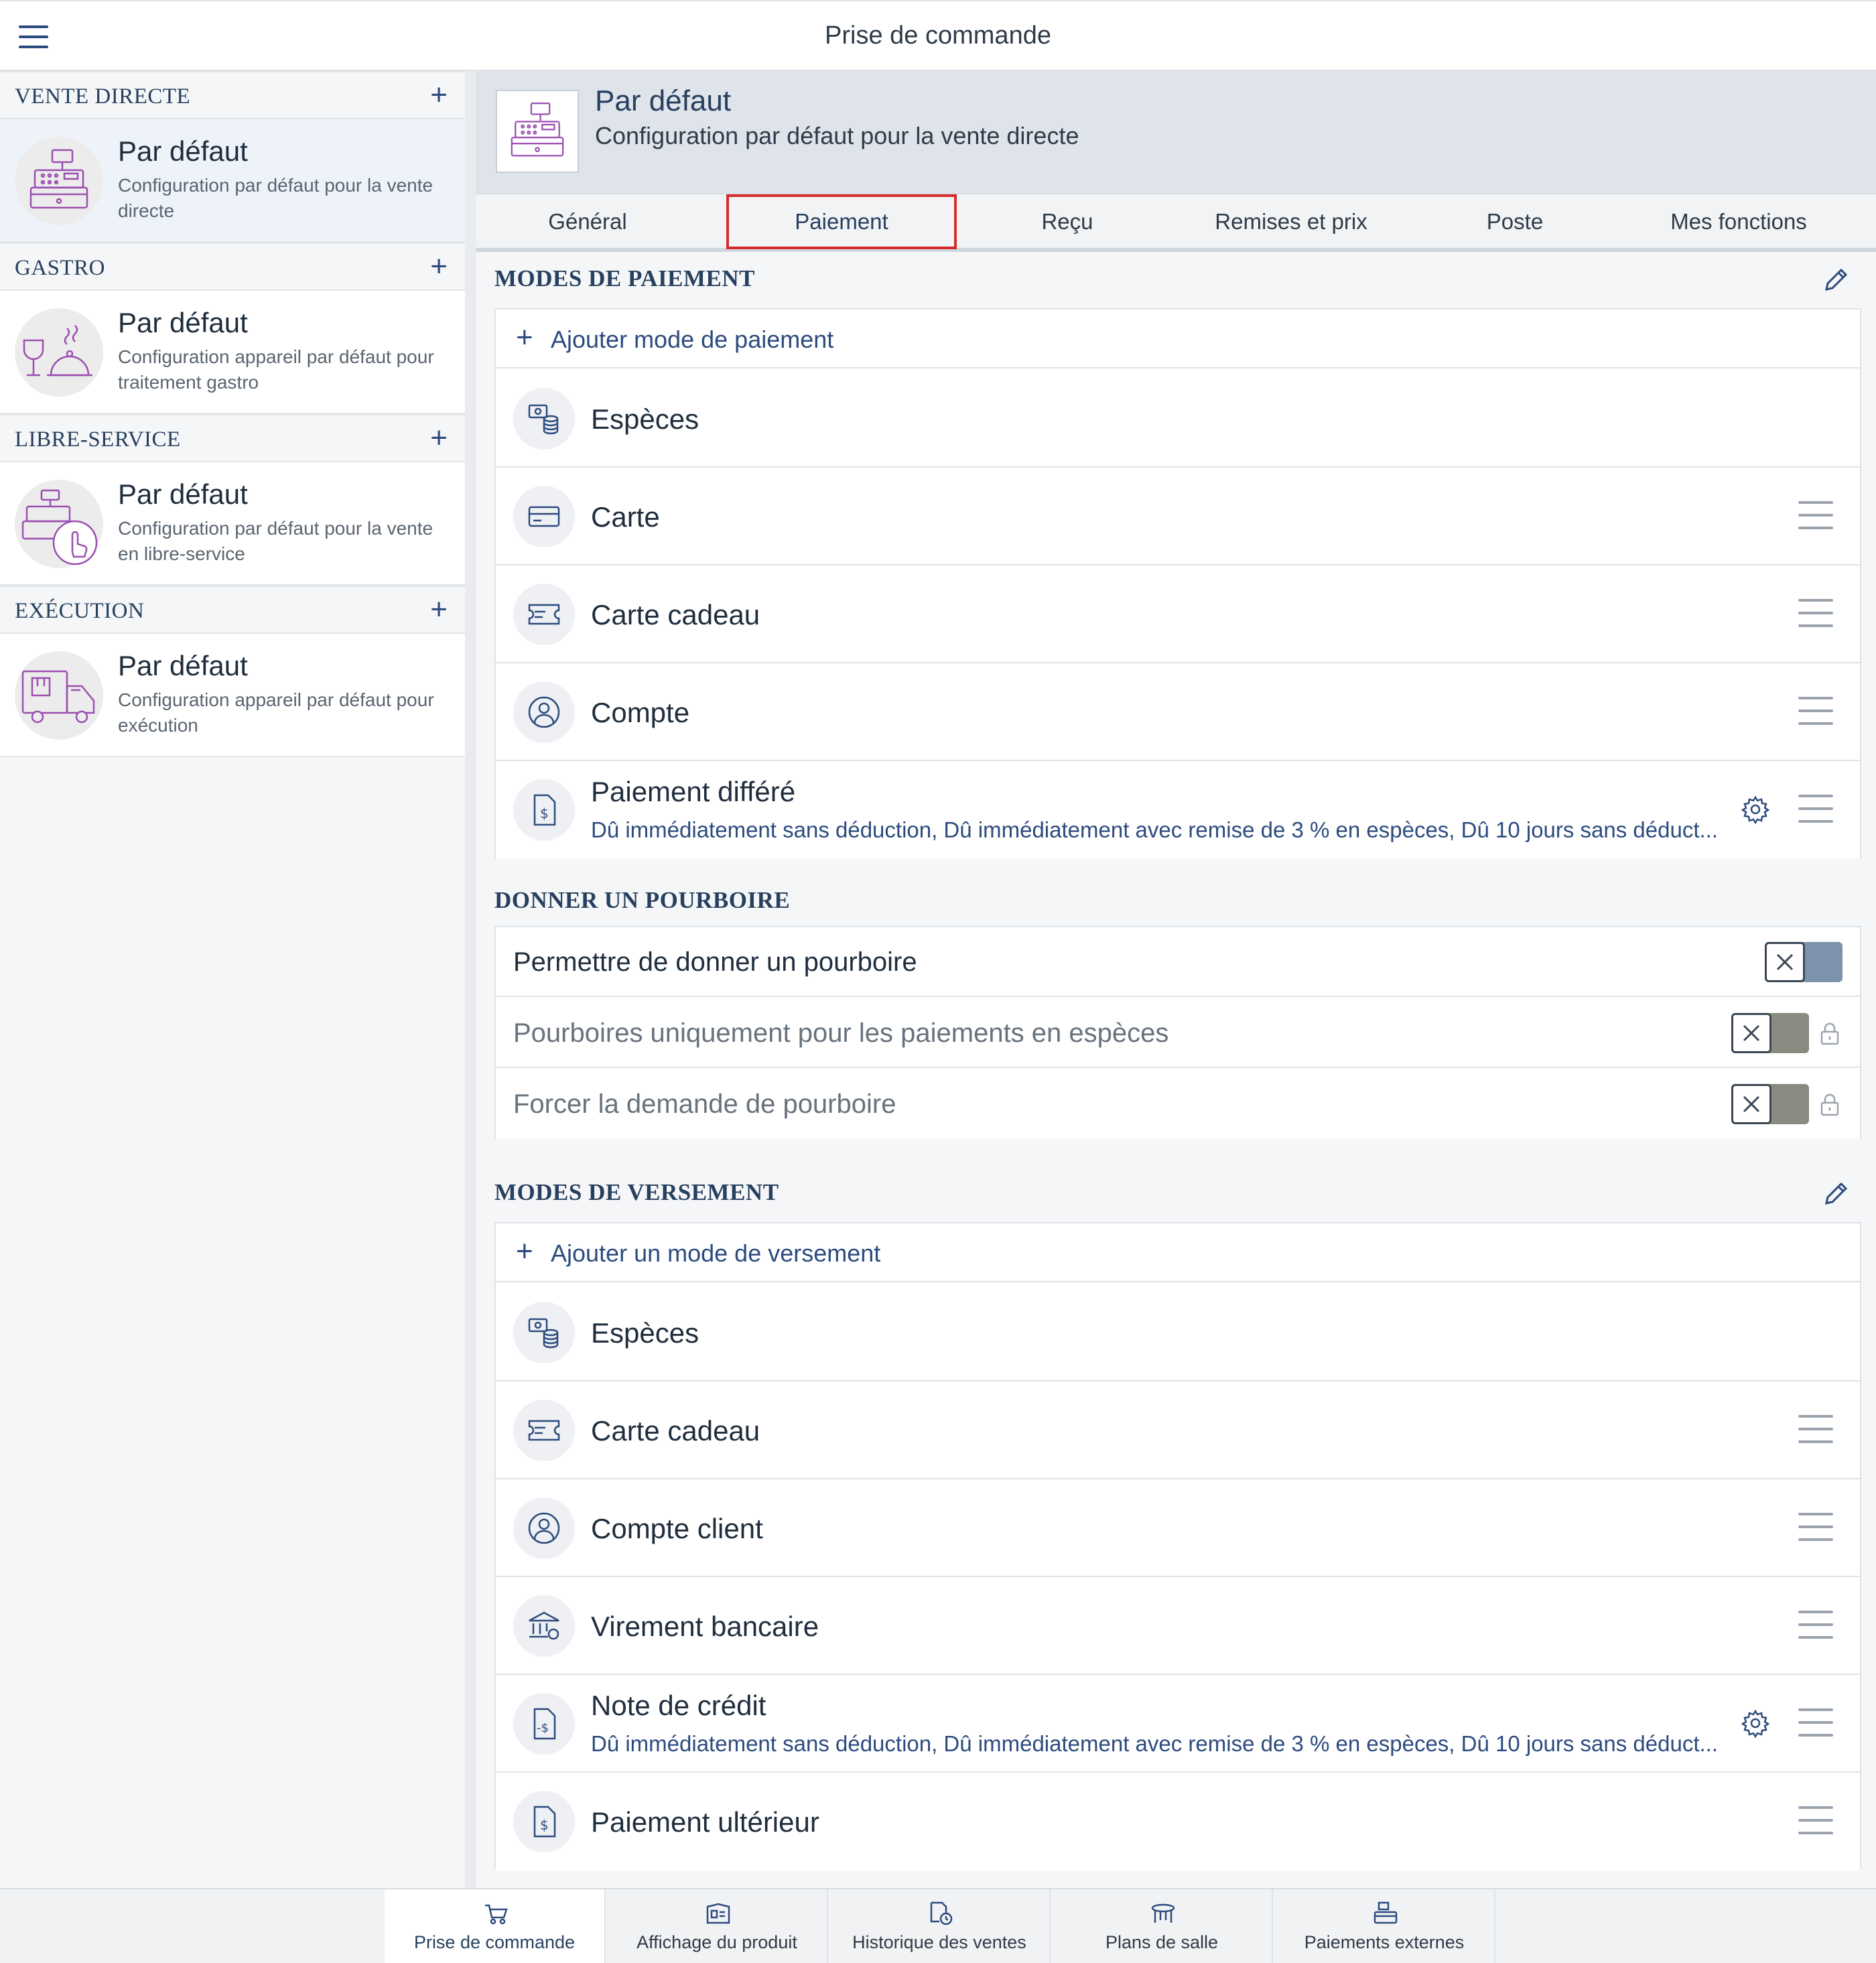 This screenshot has width=1876, height=1963. I want to click on section-header-gastro: GASTRO +, so click(233, 267).